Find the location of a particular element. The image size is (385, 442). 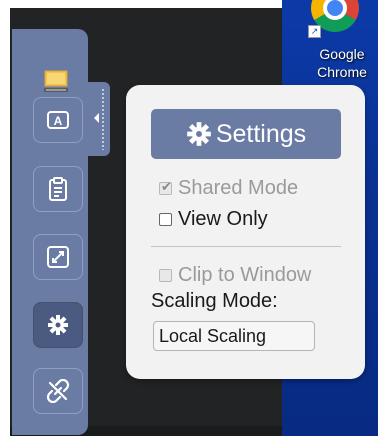

check-icon: ✔ is located at coordinates (166, 186).